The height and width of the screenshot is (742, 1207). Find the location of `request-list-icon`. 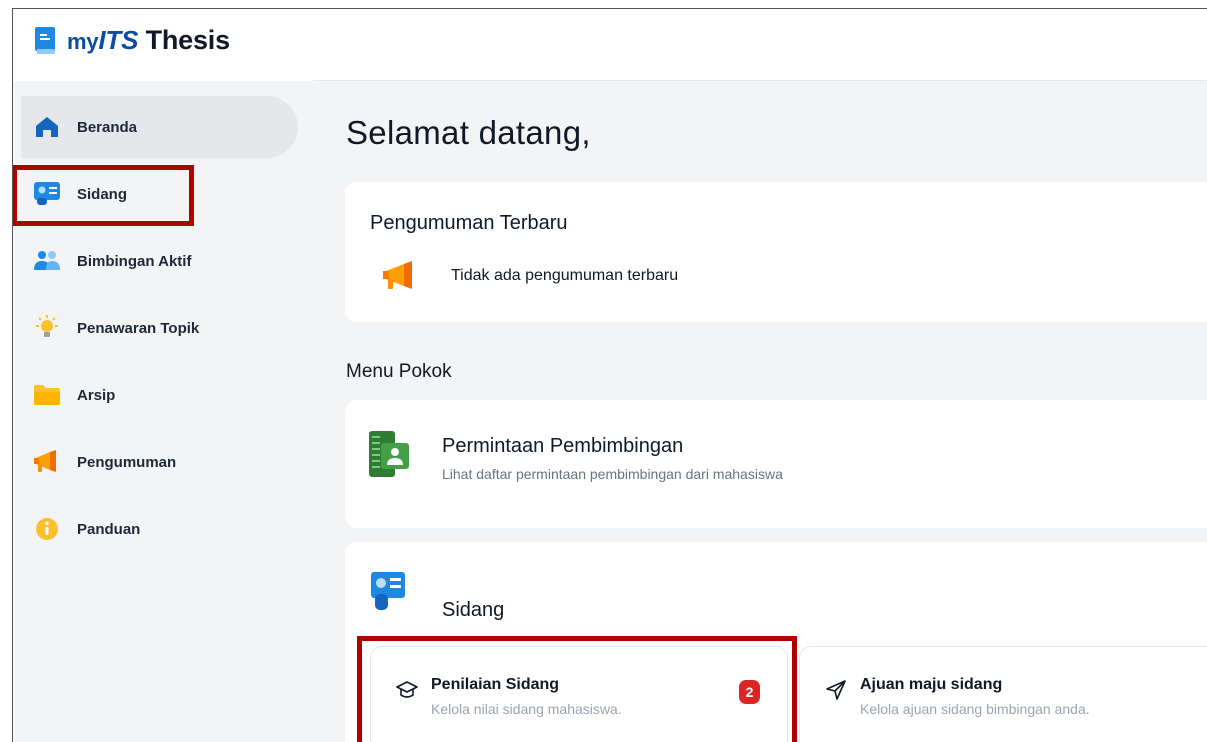

request-list-icon is located at coordinates (389, 454).